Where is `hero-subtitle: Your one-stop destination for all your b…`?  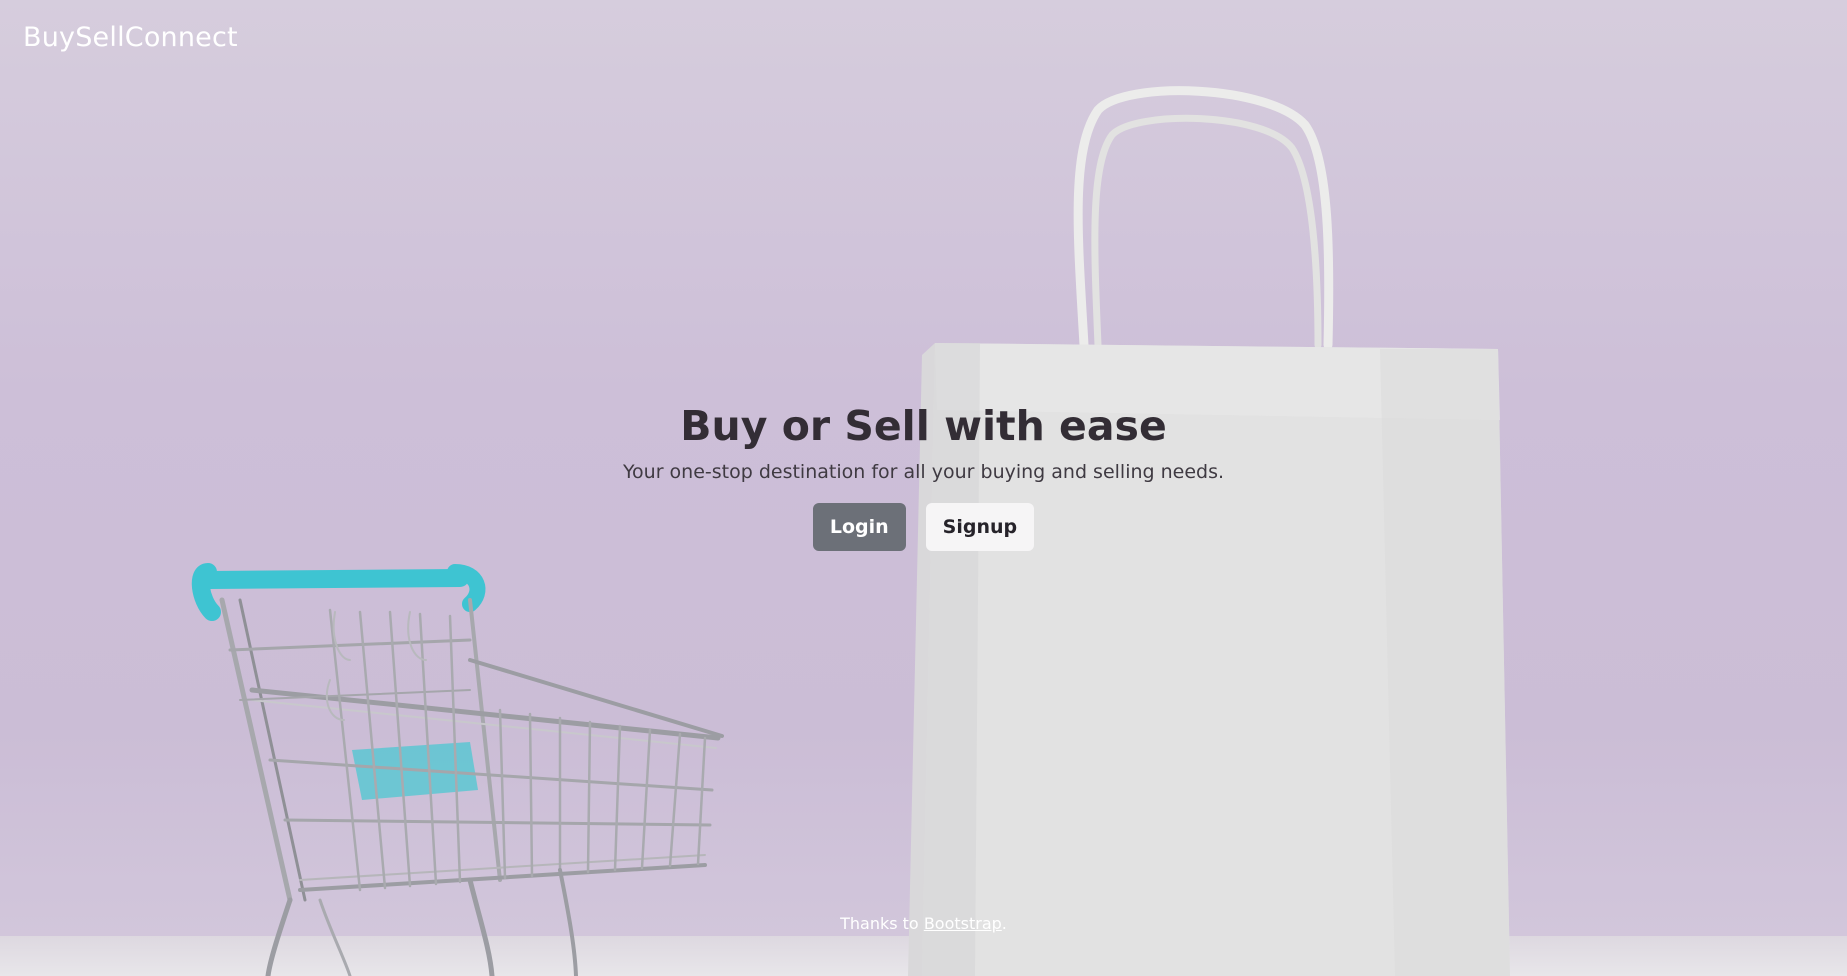 hero-subtitle: Your one-stop destination for all your b… is located at coordinates (923, 472).